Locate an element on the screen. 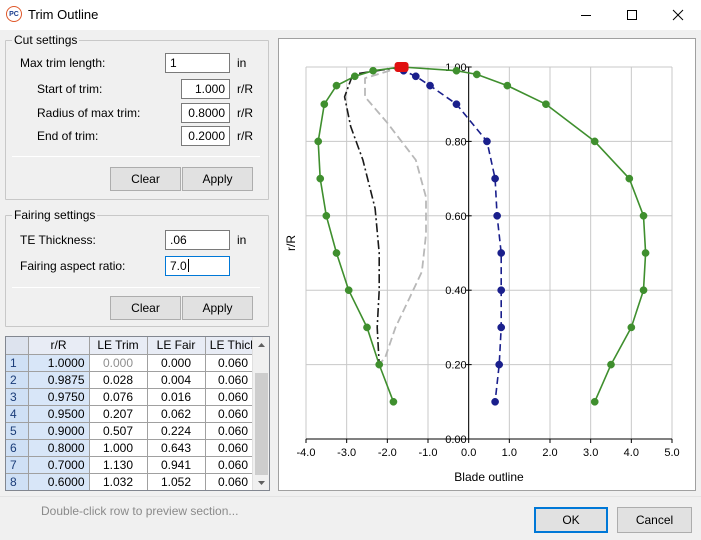 This screenshot has width=701, height=540. cell-r-r: 0.9500 is located at coordinates (59, 414).